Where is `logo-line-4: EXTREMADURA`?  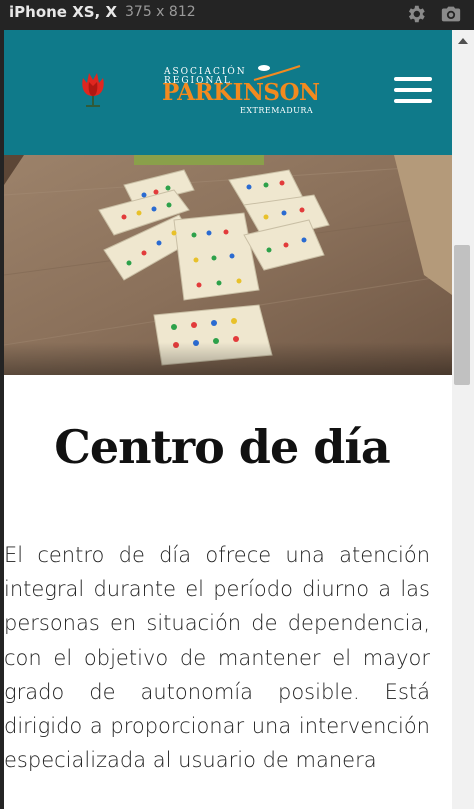
logo-line-4: EXTREMADURA is located at coordinates (277, 110).